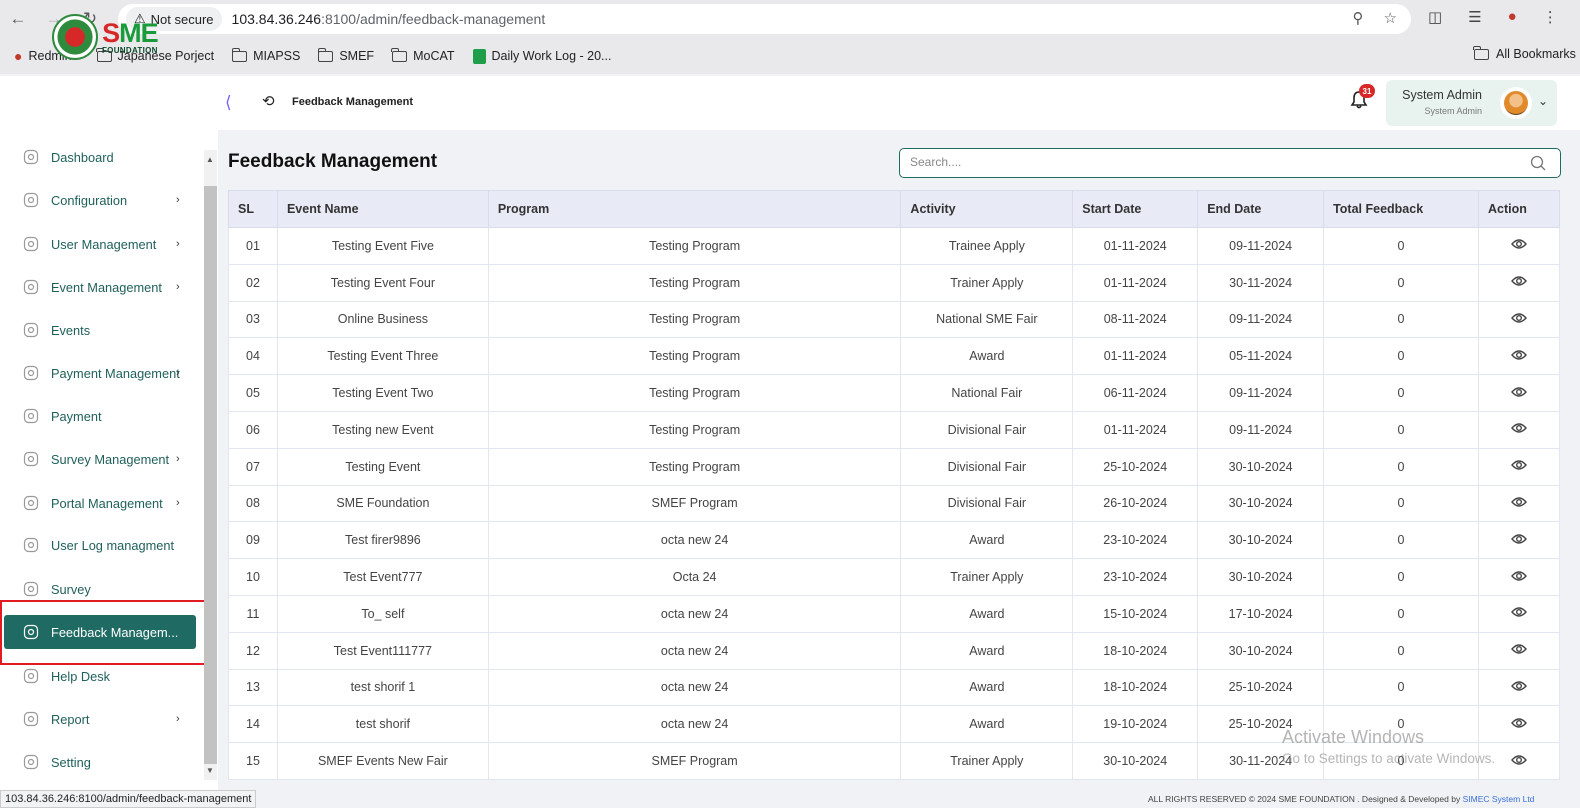 The height and width of the screenshot is (808, 1580). Describe the element at coordinates (100, 157) in the screenshot. I see `sidebar-item-dashboard: Dashboard` at that location.